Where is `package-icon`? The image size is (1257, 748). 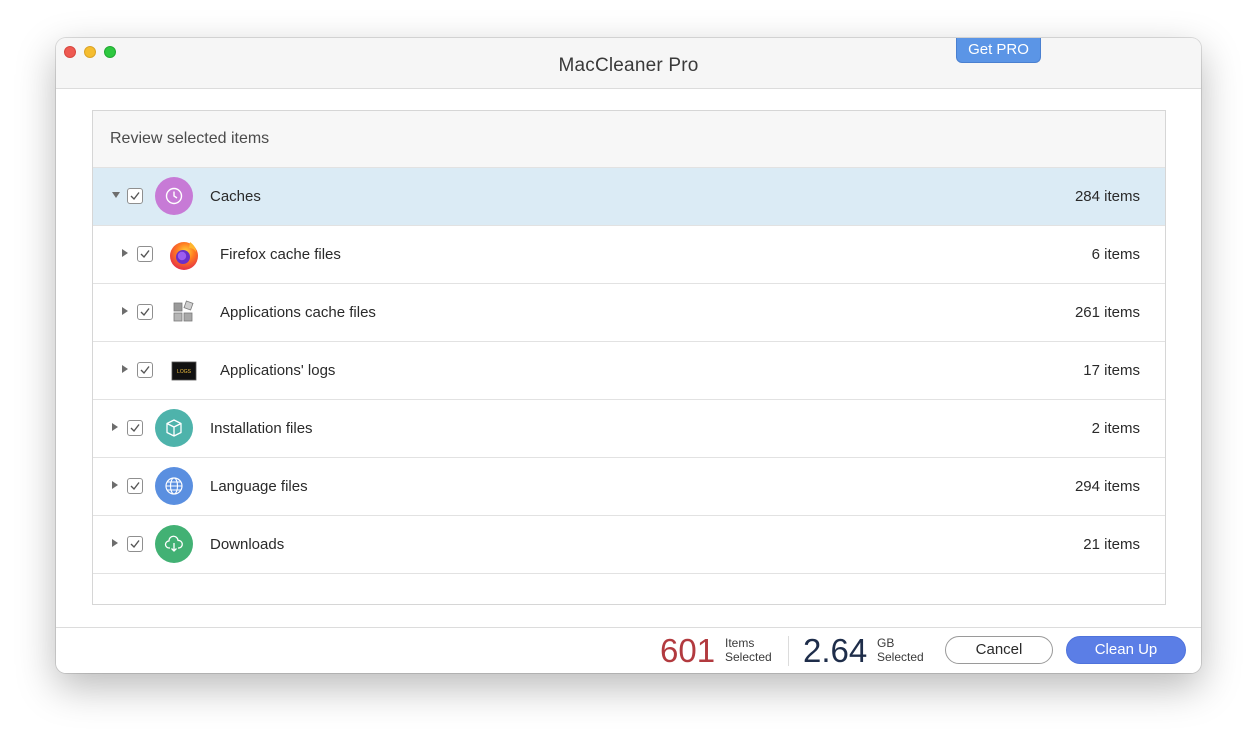
package-icon is located at coordinates (174, 428).